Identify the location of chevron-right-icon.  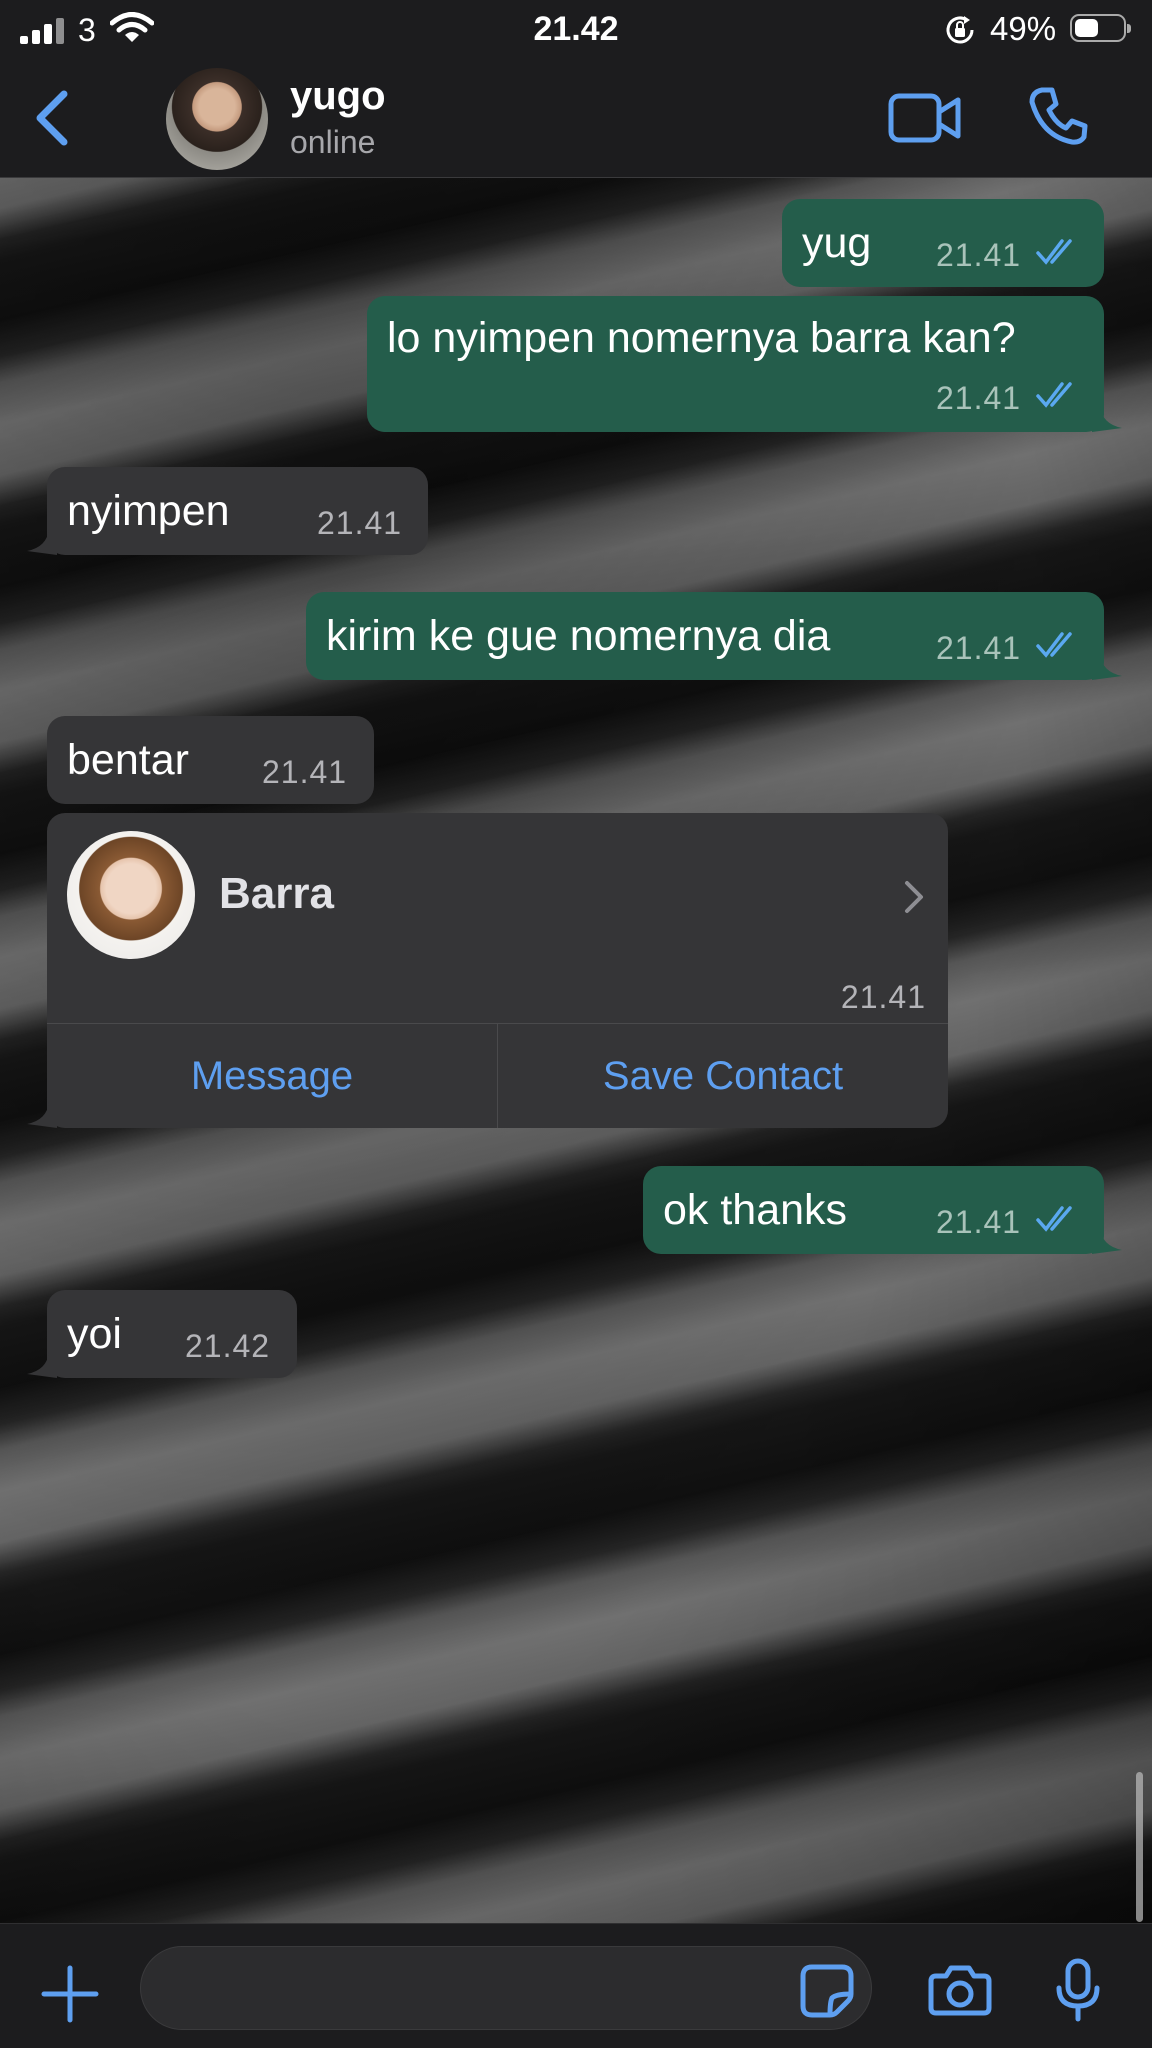
(914, 897).